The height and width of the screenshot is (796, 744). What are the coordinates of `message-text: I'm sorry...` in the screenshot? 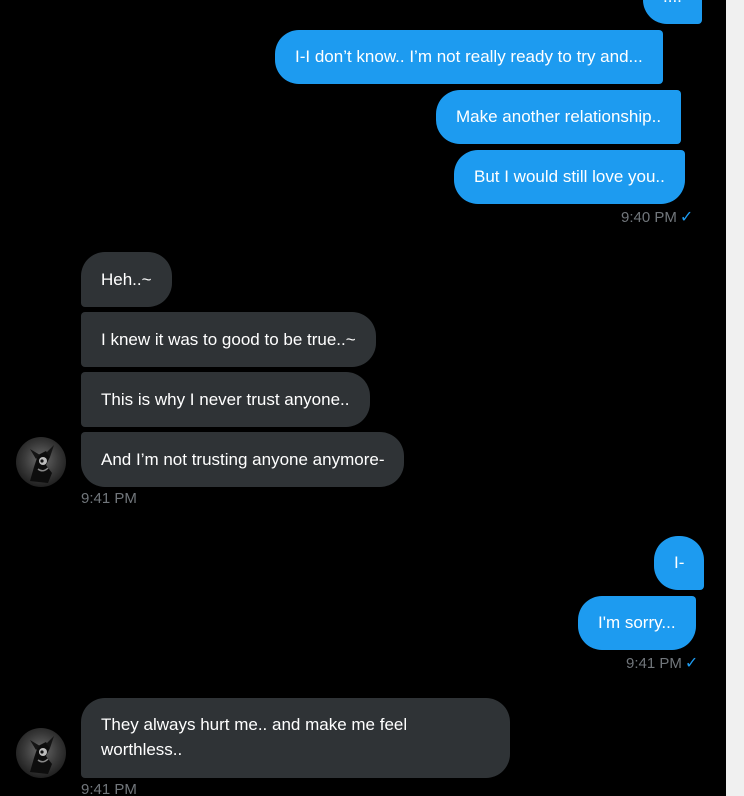 It's located at (637, 622).